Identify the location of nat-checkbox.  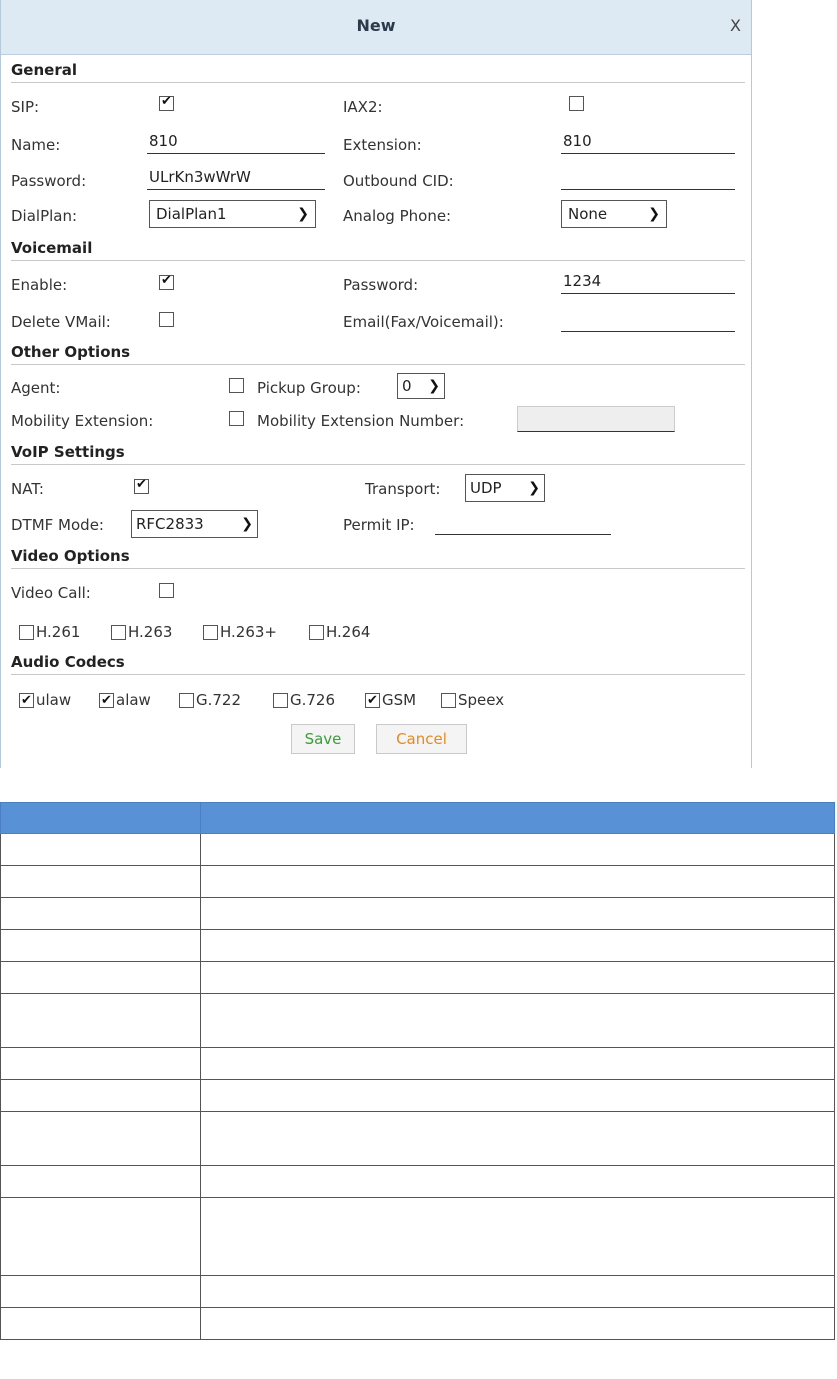
(141, 485).